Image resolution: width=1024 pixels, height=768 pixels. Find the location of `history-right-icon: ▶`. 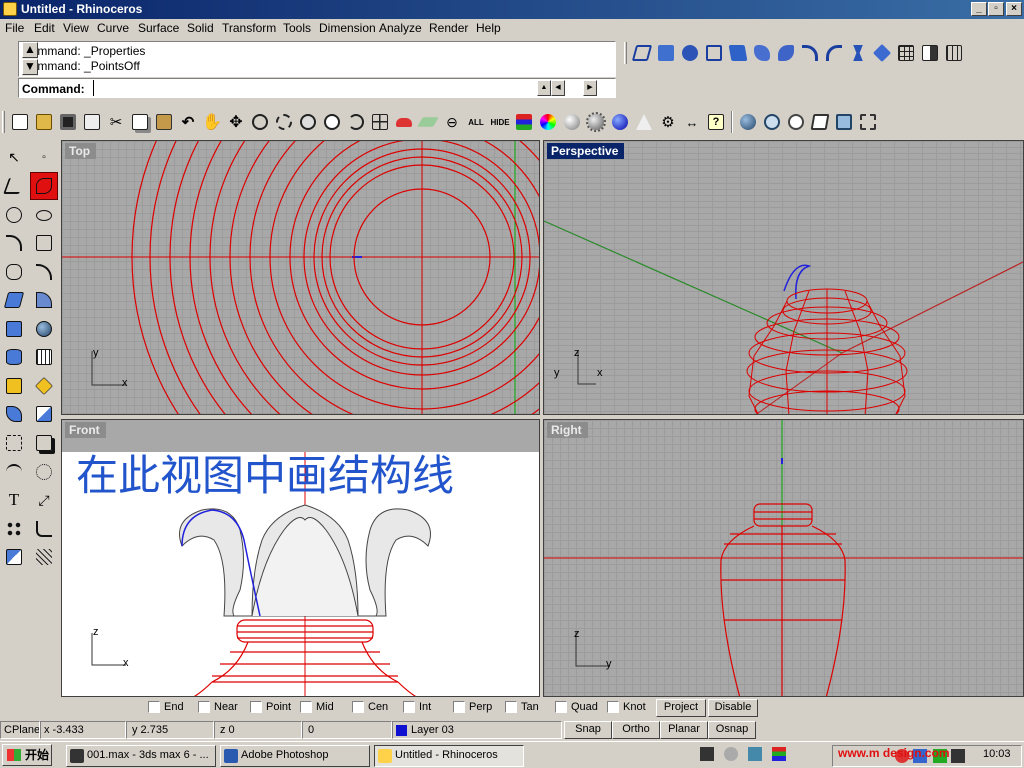

history-right-icon: ▶ is located at coordinates (590, 88).